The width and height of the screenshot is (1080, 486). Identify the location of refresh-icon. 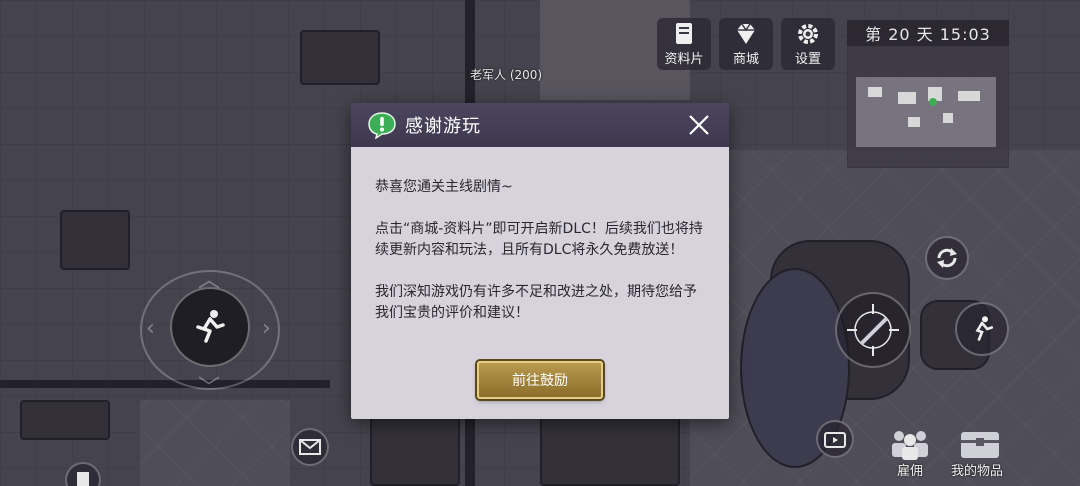
(947, 258).